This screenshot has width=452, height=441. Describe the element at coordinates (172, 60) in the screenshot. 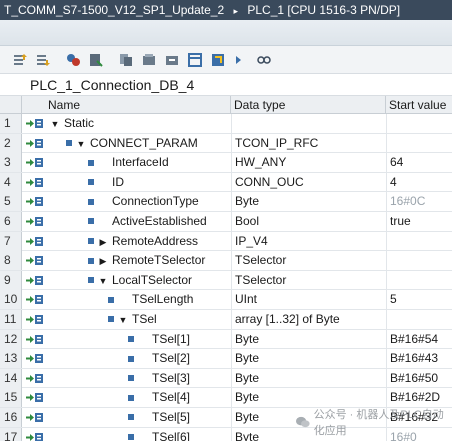

I see `initialize-icon` at that location.